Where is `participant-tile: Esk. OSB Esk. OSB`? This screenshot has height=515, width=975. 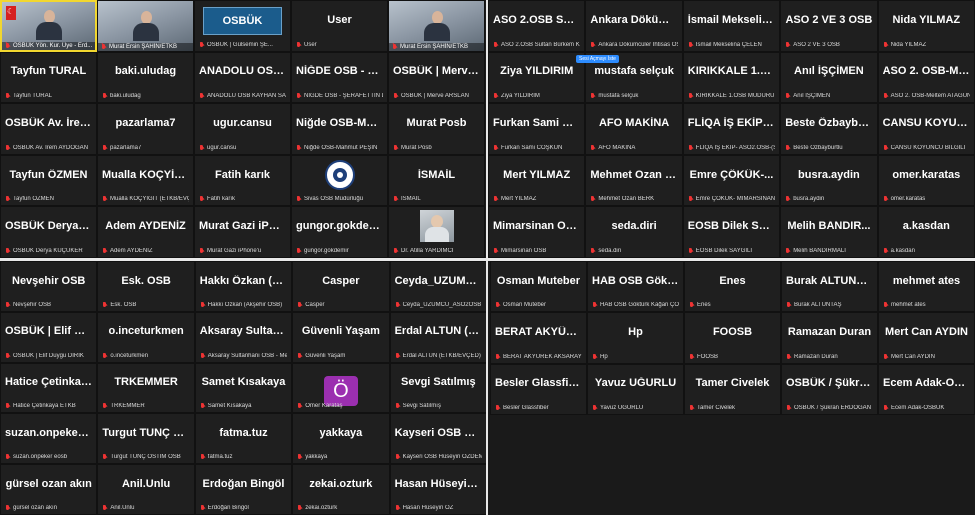 participant-tile: Esk. OSB Esk. OSB is located at coordinates (146, 286).